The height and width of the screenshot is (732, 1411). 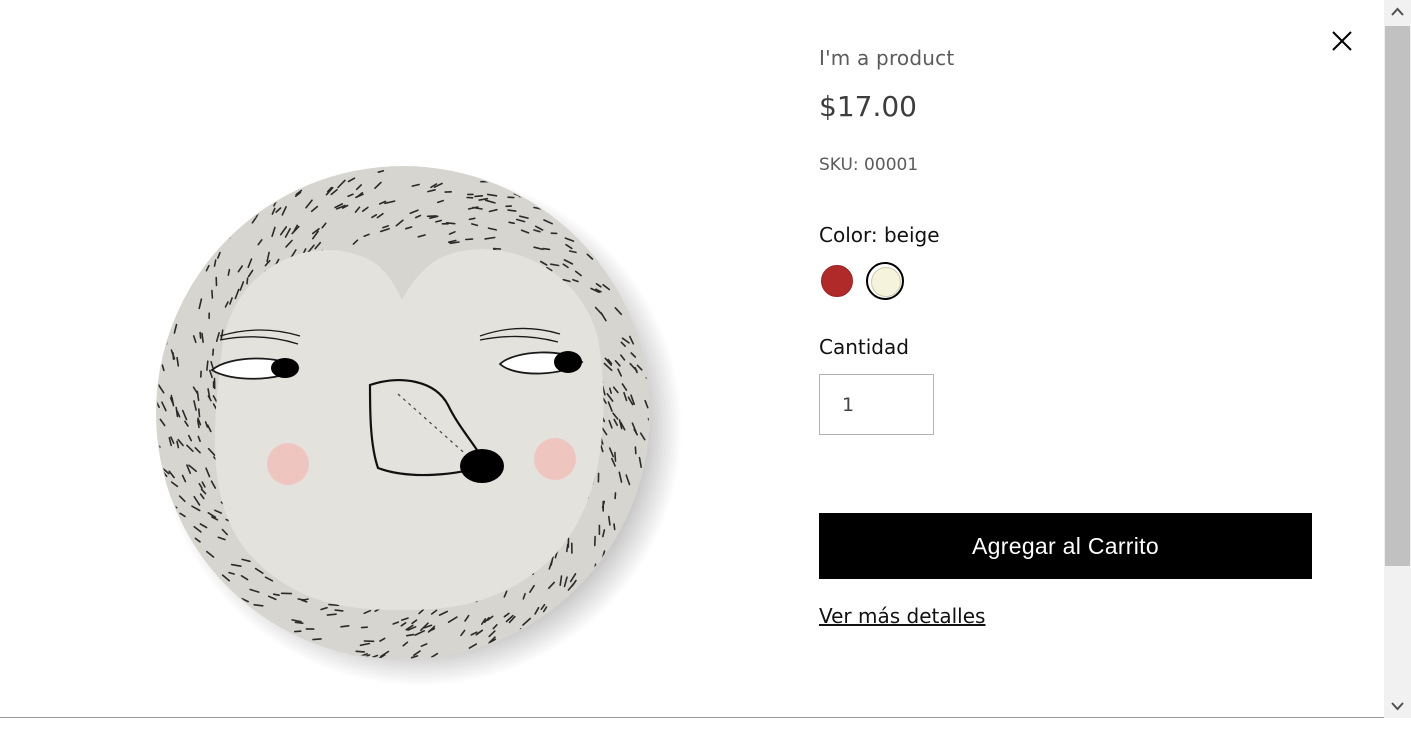 I want to click on modal-bottom-border, so click(x=692, y=717).